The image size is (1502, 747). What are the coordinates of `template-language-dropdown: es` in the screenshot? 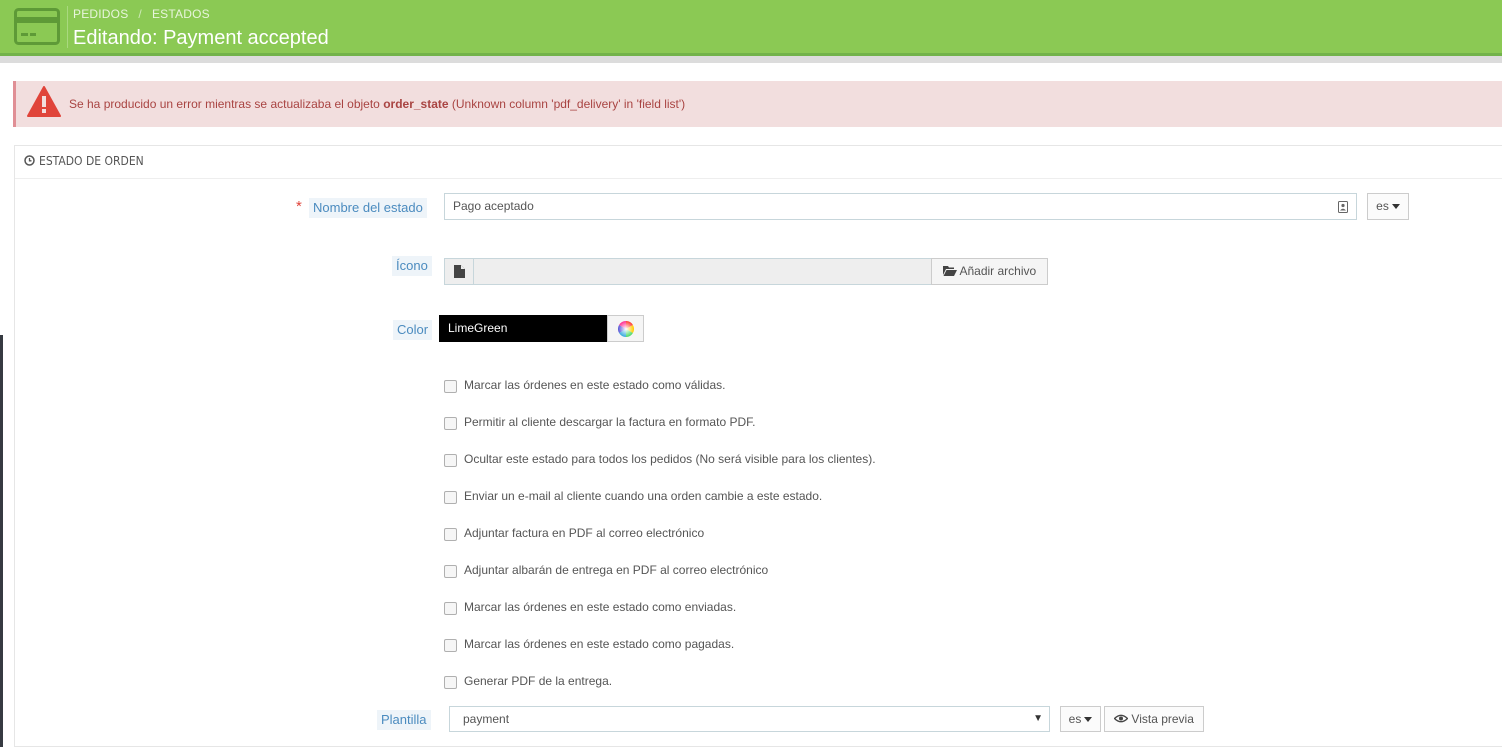 It's located at (1080, 719).